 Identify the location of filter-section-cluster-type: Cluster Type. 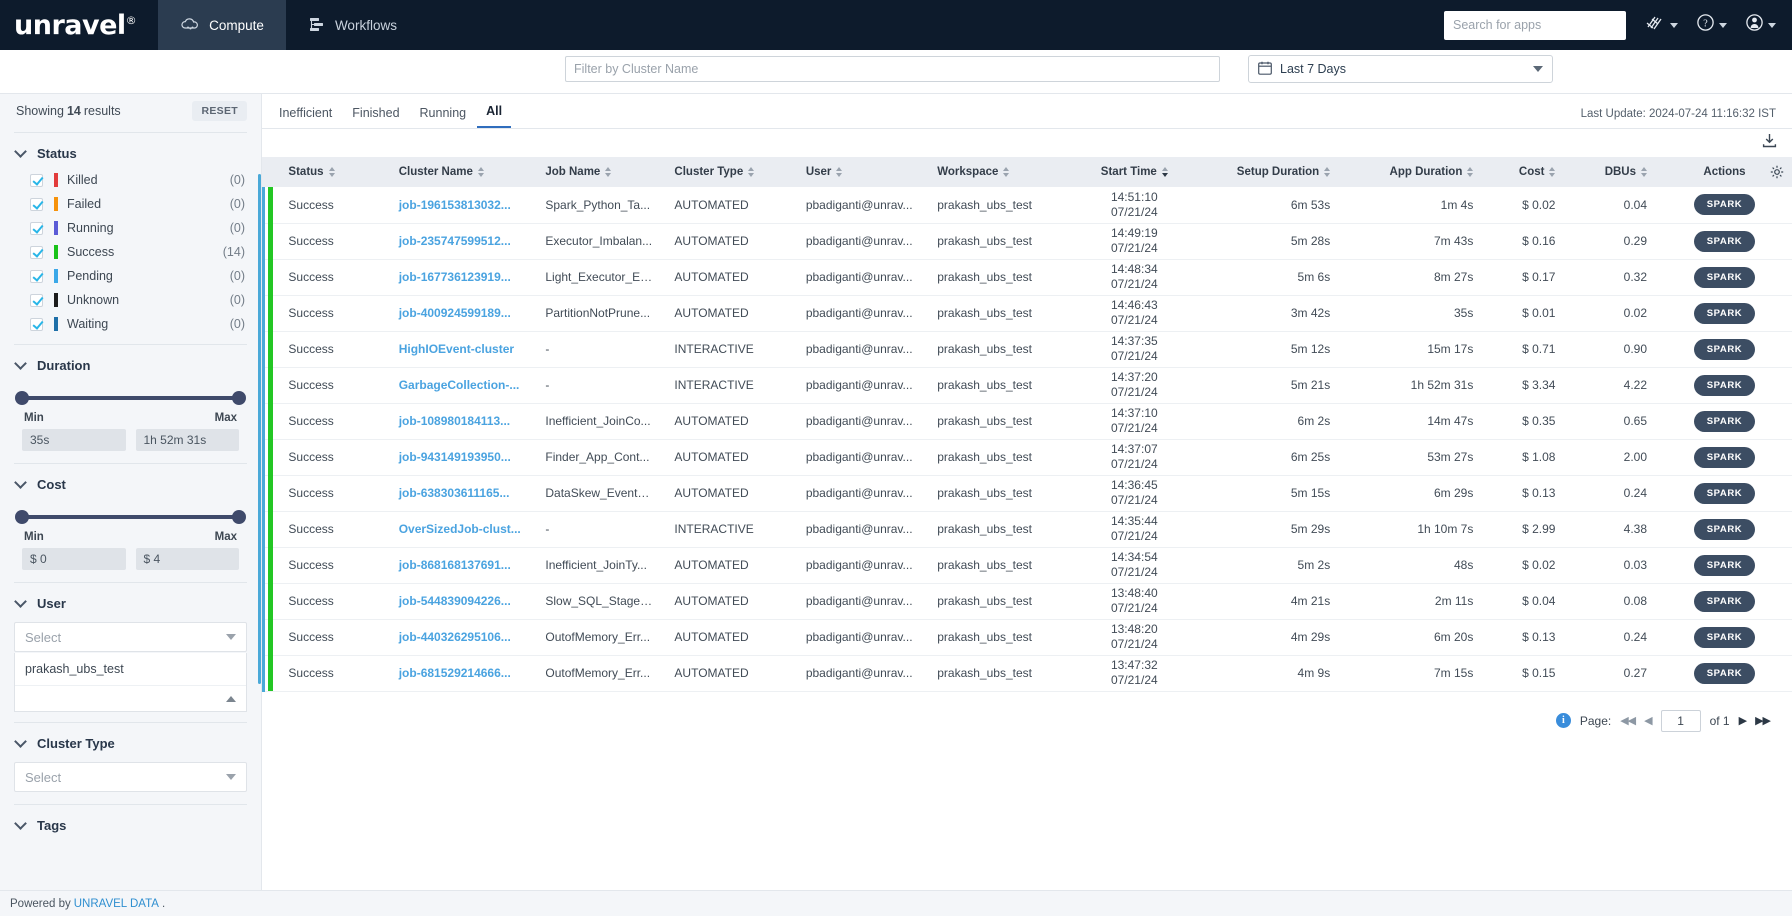
(130, 742).